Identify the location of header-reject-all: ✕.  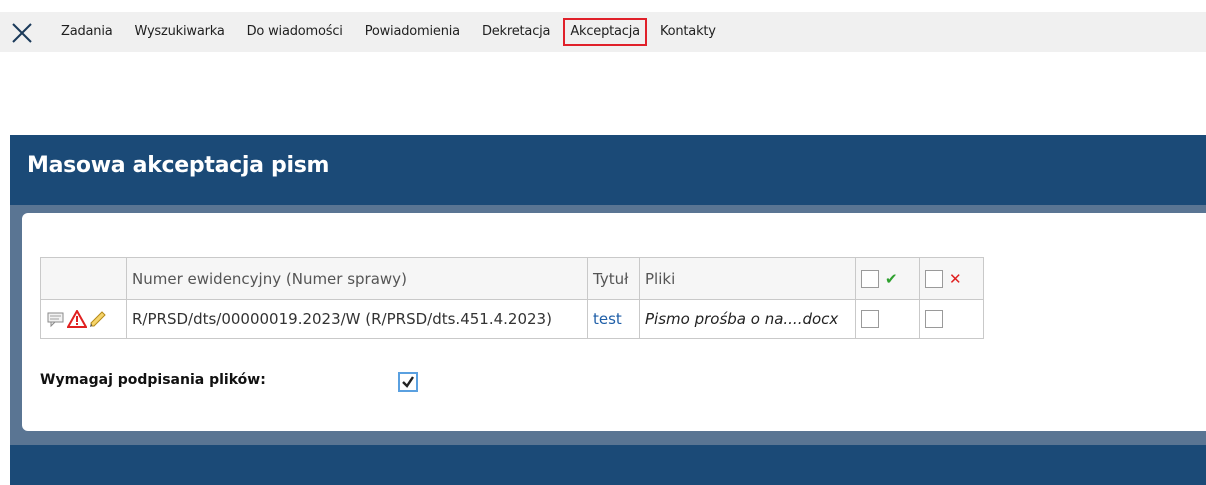
(951, 278).